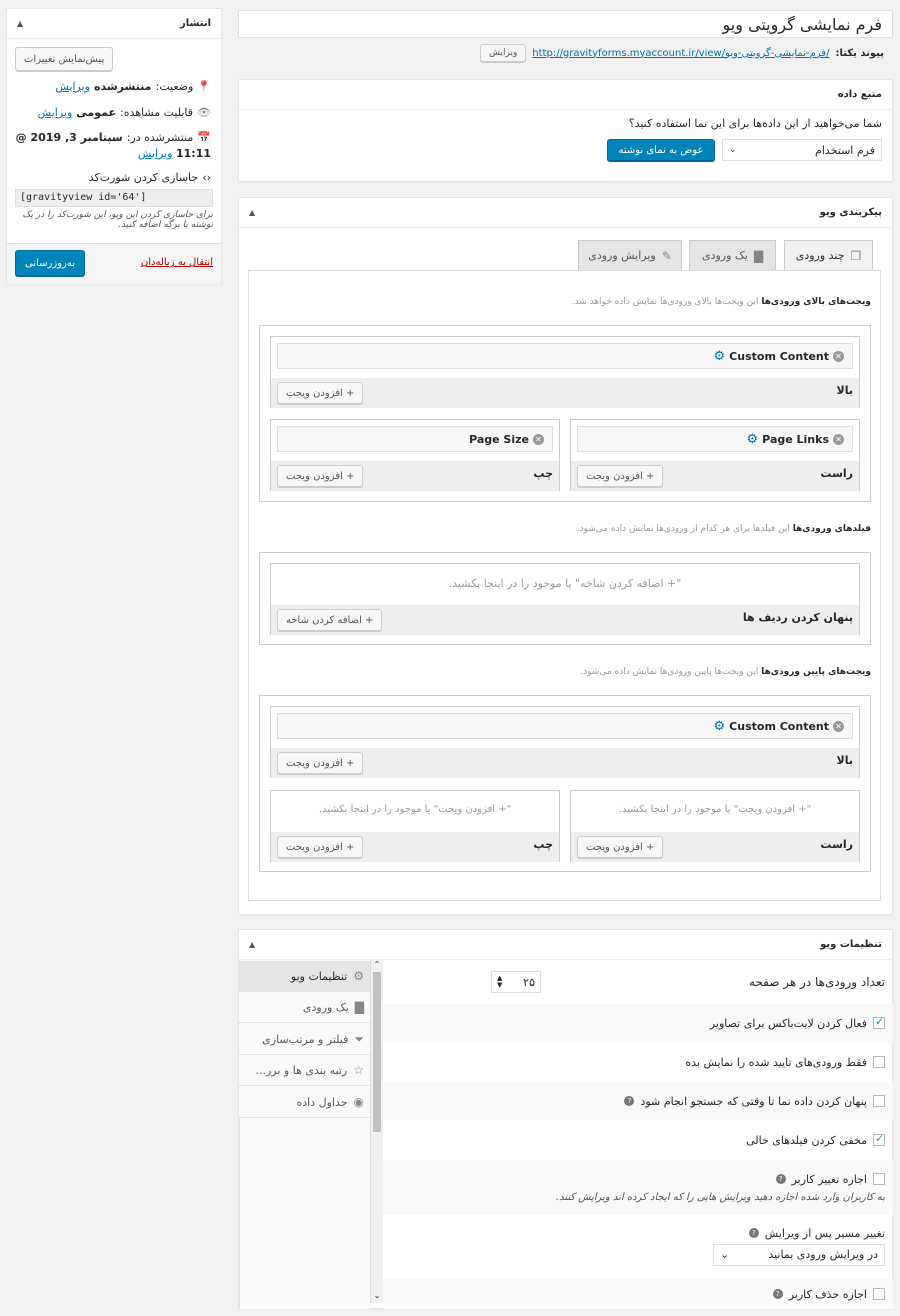 Image resolution: width=900 pixels, height=1316 pixels. Describe the element at coordinates (879, 1101) in the screenshot. I see `hide-until-checkbox` at that location.